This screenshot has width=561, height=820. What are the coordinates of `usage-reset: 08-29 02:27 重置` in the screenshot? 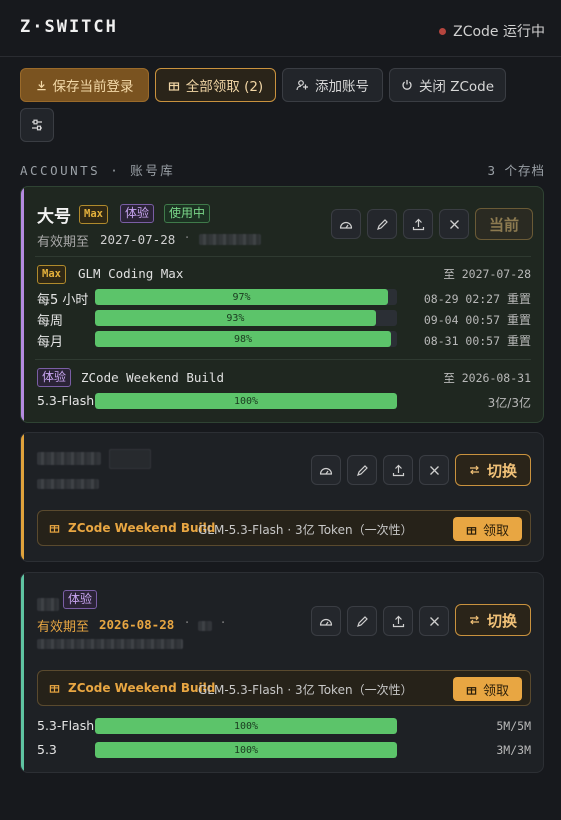 It's located at (477, 298).